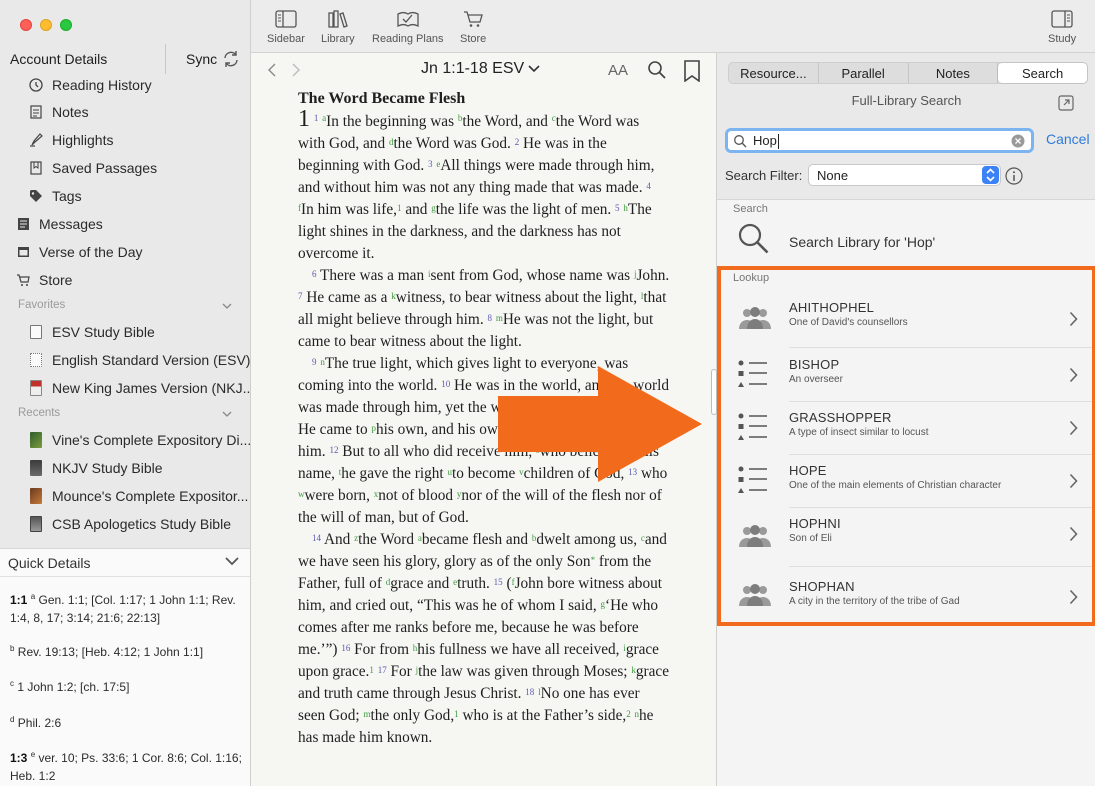  What do you see at coordinates (46, 25) in the screenshot?
I see `minimize-window-button` at bounding box center [46, 25].